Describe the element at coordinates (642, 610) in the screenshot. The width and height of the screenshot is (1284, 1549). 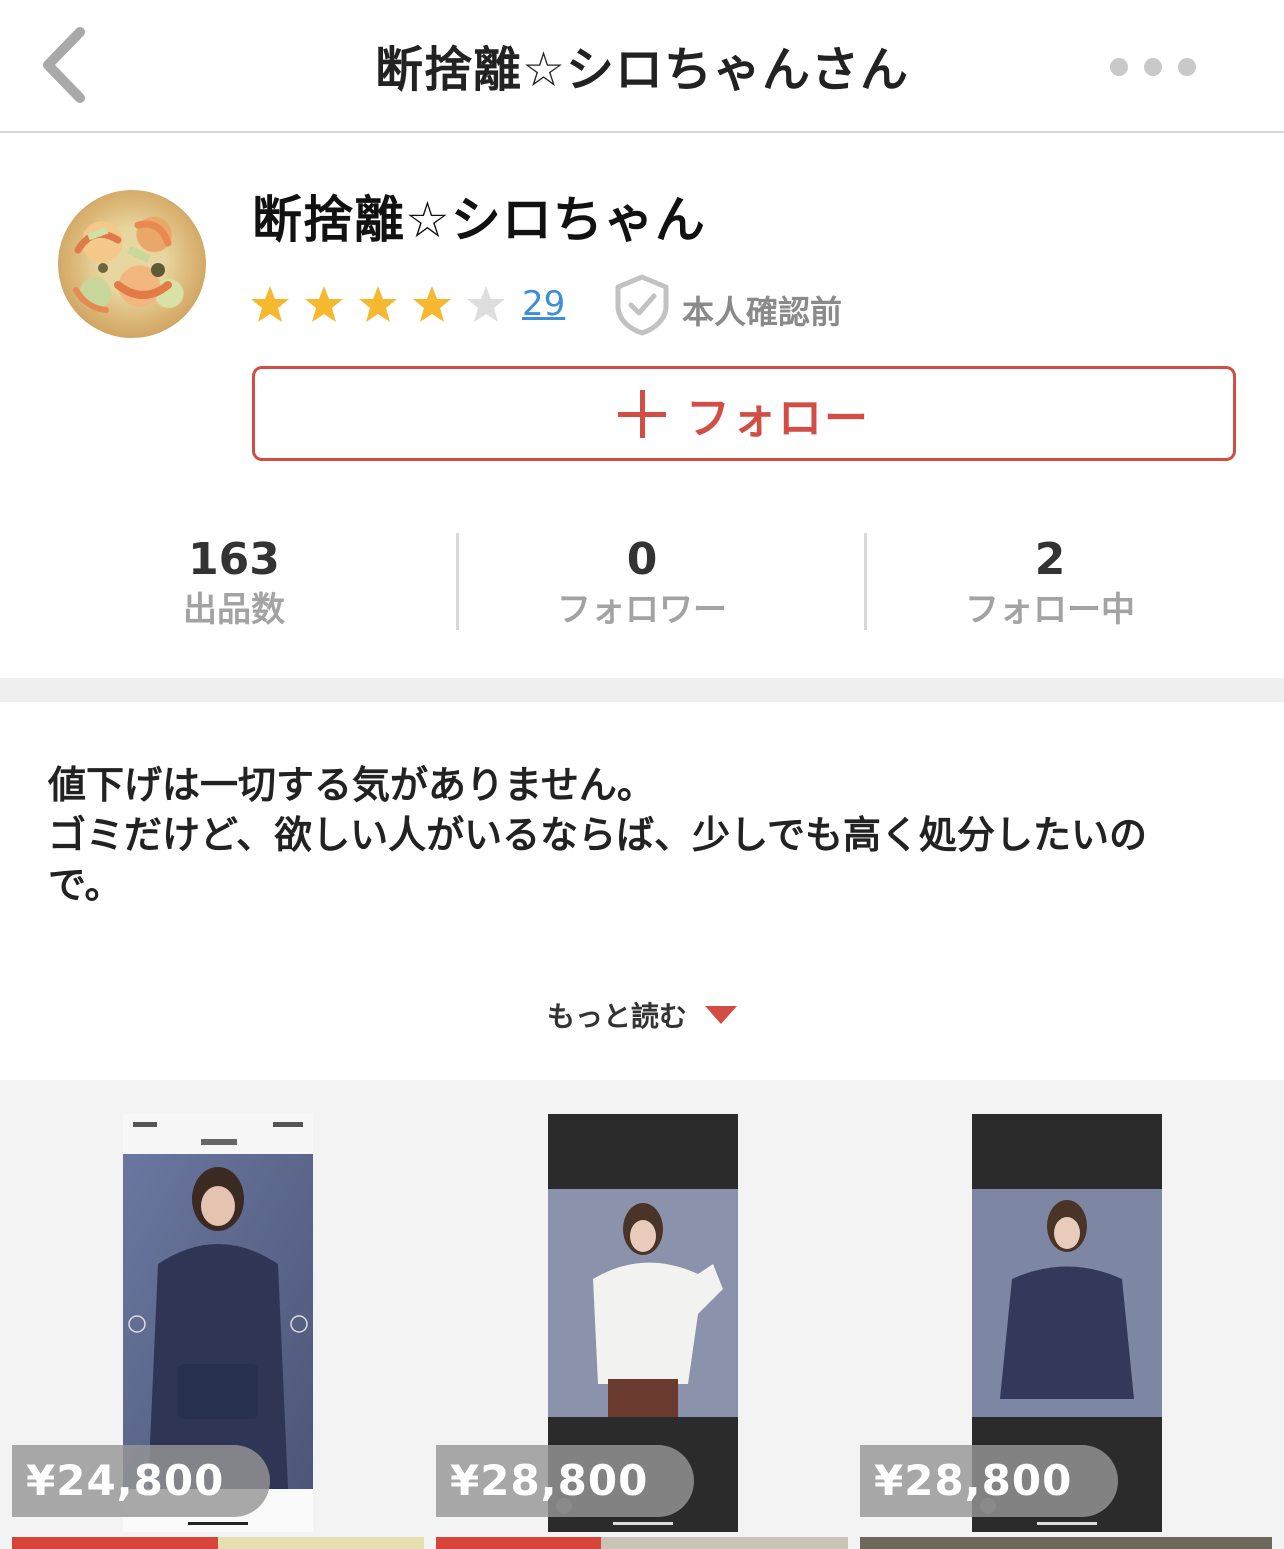
I see `stat-label: フォロワー` at that location.